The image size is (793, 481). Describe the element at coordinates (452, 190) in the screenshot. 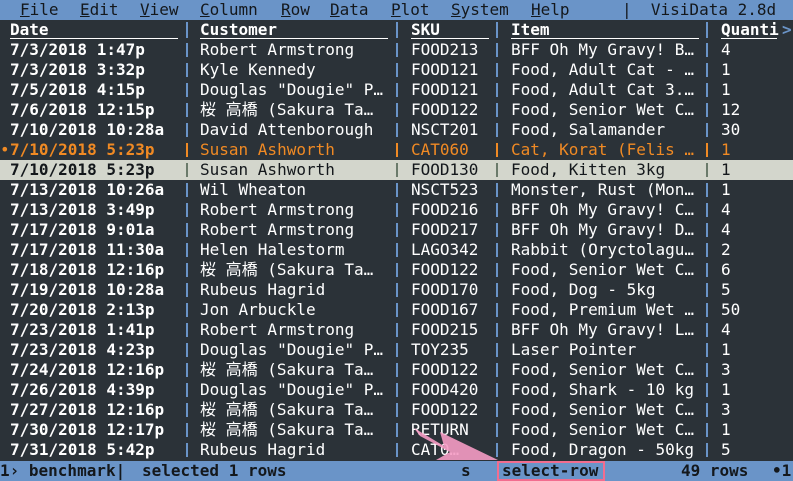

I see `cell-sku: NSCT523` at that location.